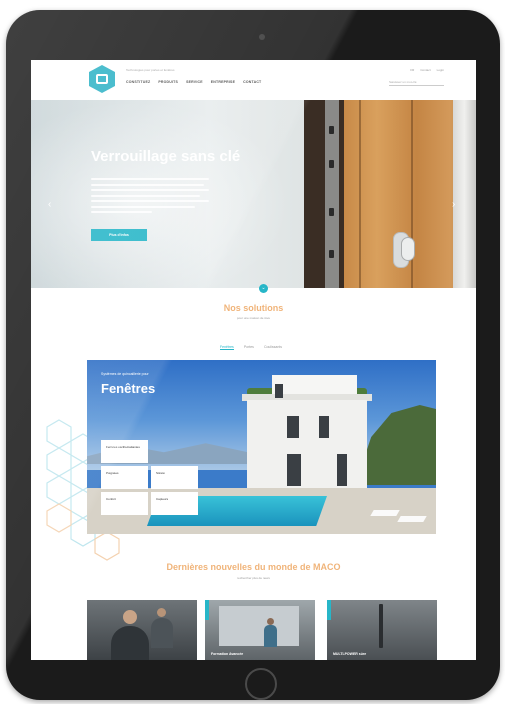 This screenshot has width=505, height=704. What do you see at coordinates (227, 654) in the screenshot?
I see `news-card-caption: Formation Avancée` at bounding box center [227, 654].